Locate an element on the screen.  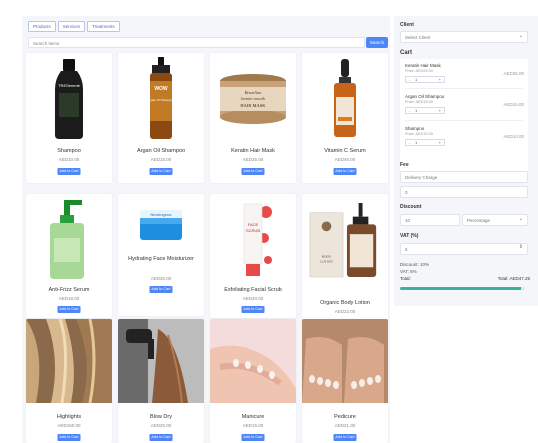
service-card-blow-dry: Blow Dry AED20.00 Add to Cart is located at coordinates (161, 381).